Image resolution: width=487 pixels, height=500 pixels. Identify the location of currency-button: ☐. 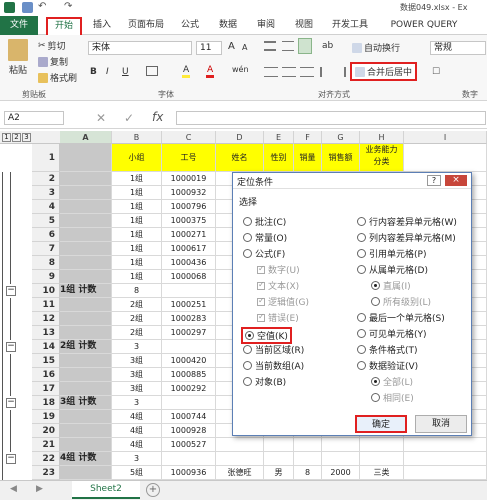
(436, 72).